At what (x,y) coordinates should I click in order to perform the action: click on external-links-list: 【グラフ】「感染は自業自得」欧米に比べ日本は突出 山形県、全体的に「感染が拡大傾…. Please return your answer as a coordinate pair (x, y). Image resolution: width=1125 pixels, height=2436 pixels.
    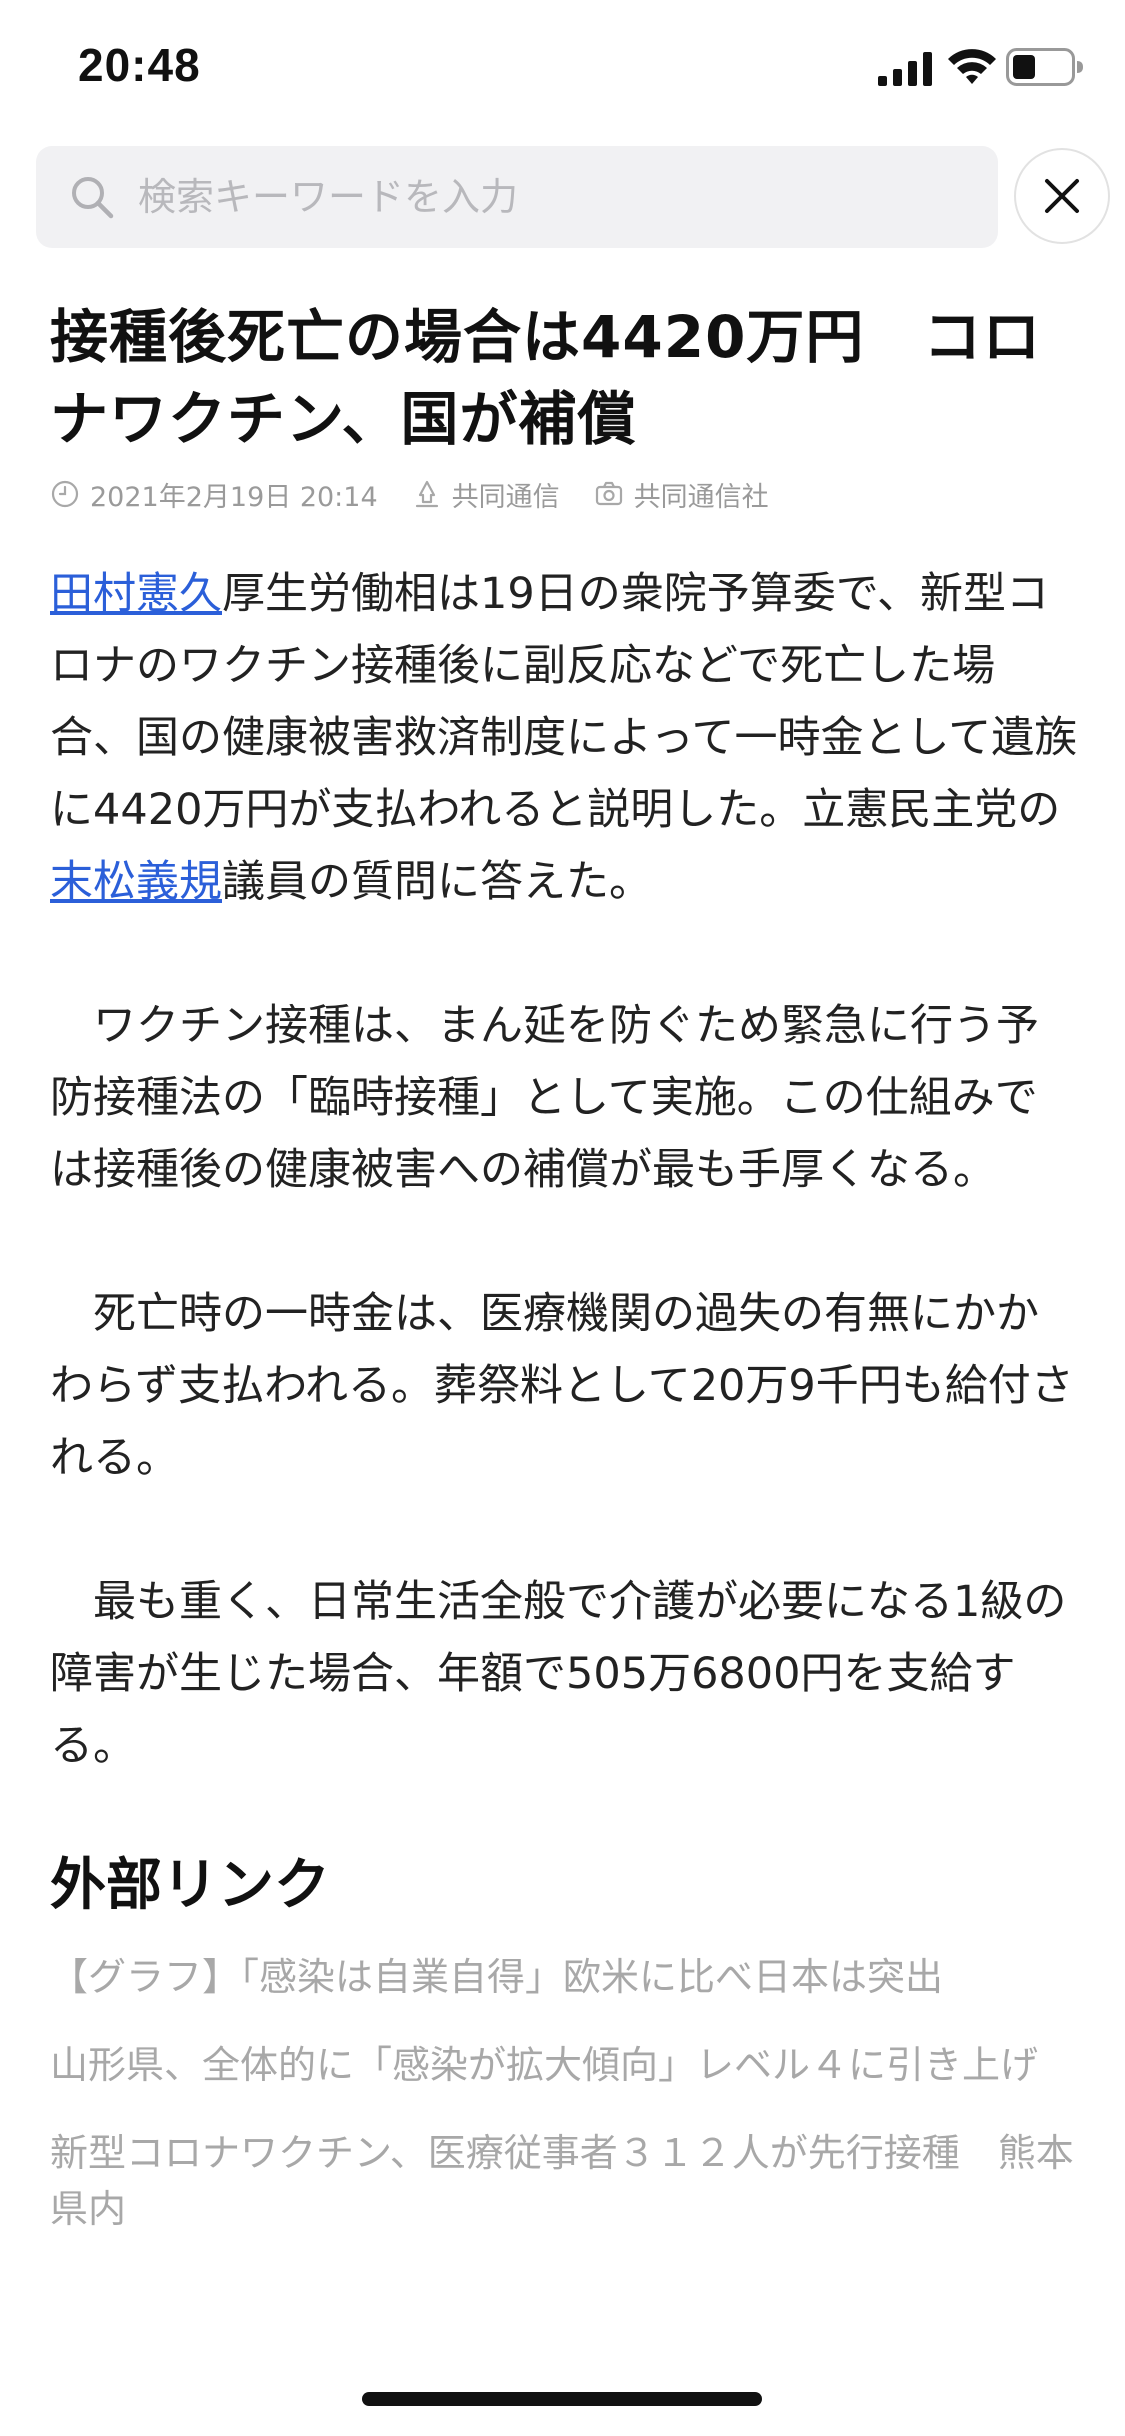
    Looking at the image, I should click on (565, 2093).